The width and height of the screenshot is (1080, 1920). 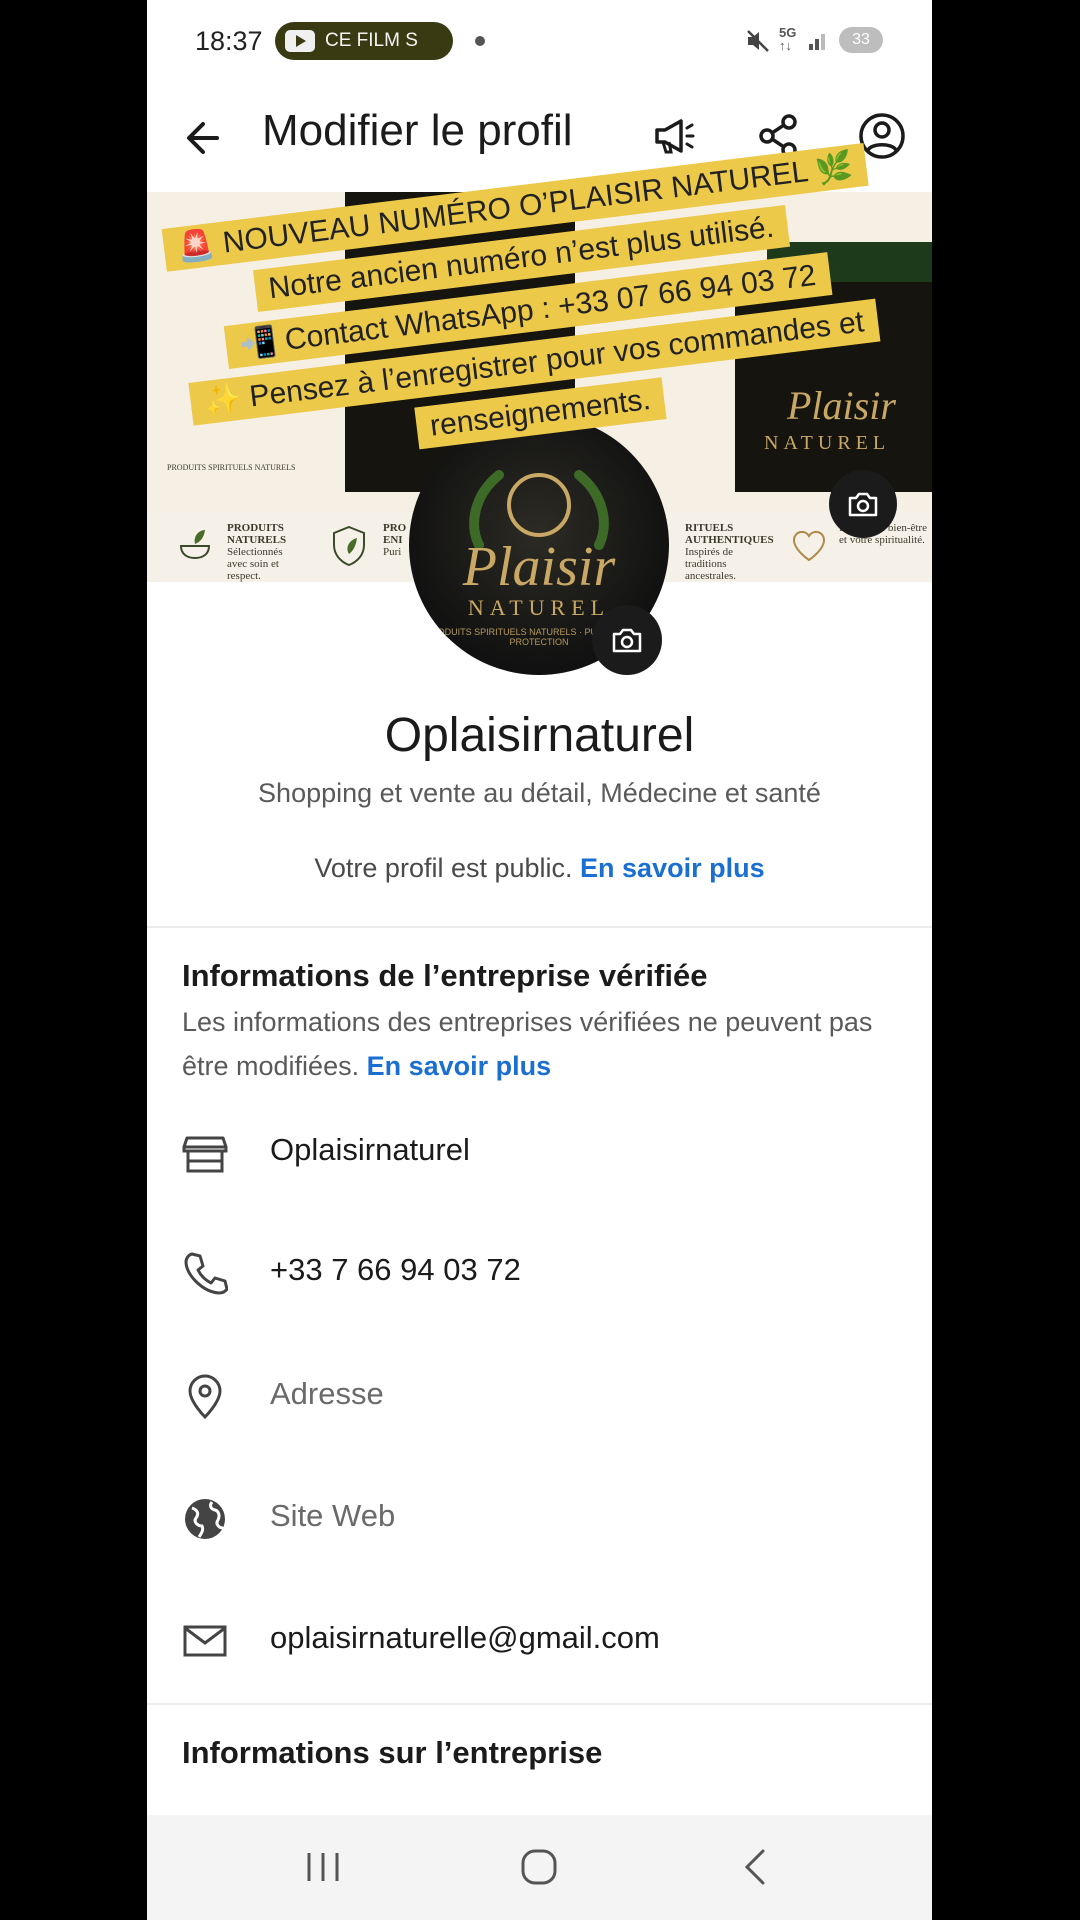 What do you see at coordinates (349, 546) in the screenshot?
I see `shield-leaf-icon` at bounding box center [349, 546].